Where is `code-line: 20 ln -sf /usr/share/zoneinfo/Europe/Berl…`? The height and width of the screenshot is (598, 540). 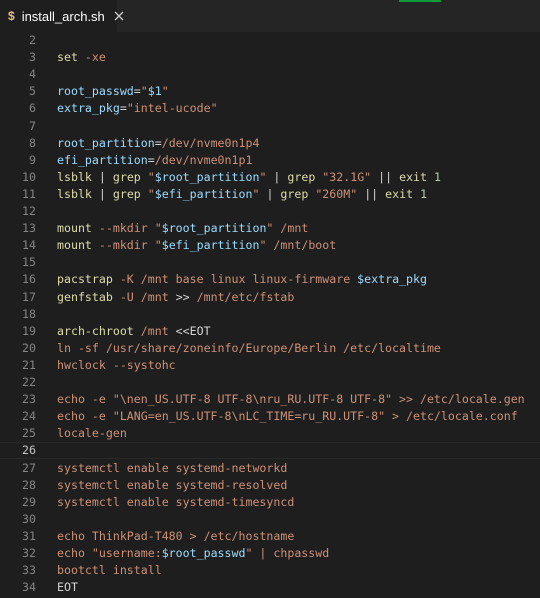 code-line: 20 ln -sf /usr/share/zoneinfo/Europe/Berl… is located at coordinates (270, 348).